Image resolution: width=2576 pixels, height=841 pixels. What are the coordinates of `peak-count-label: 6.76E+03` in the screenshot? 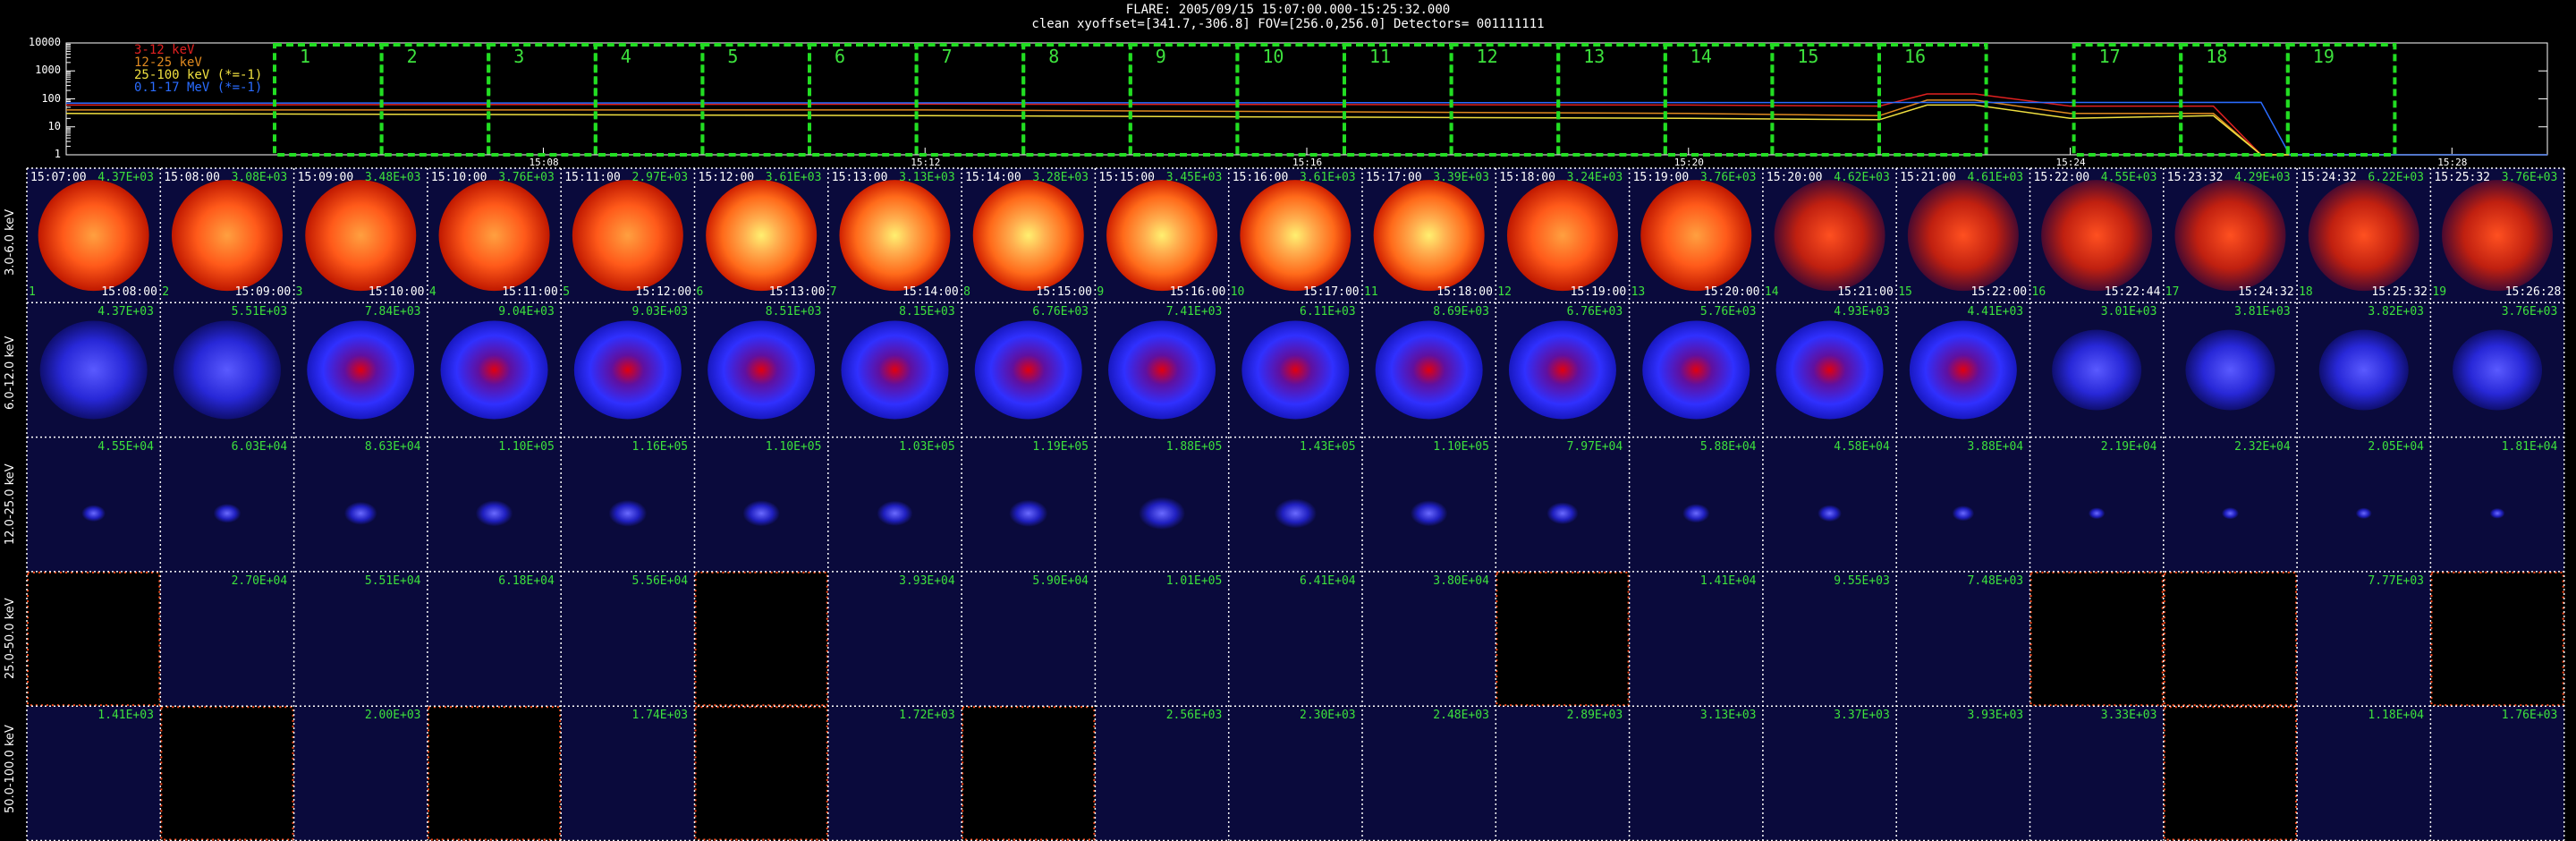 It's located at (1594, 312).